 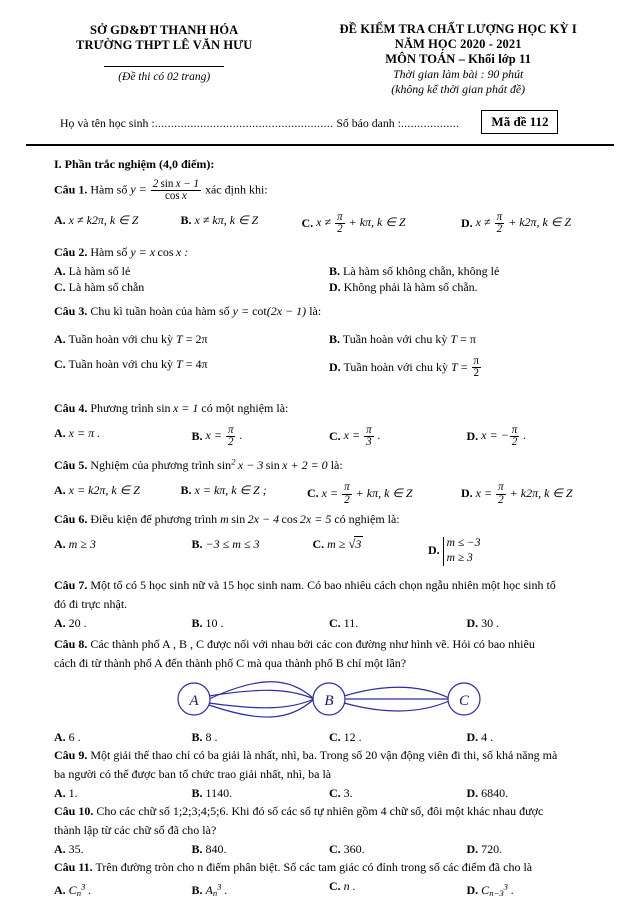 I want to click on question-4-option-d: D. x = − π 2 ., so click(x=536, y=436).